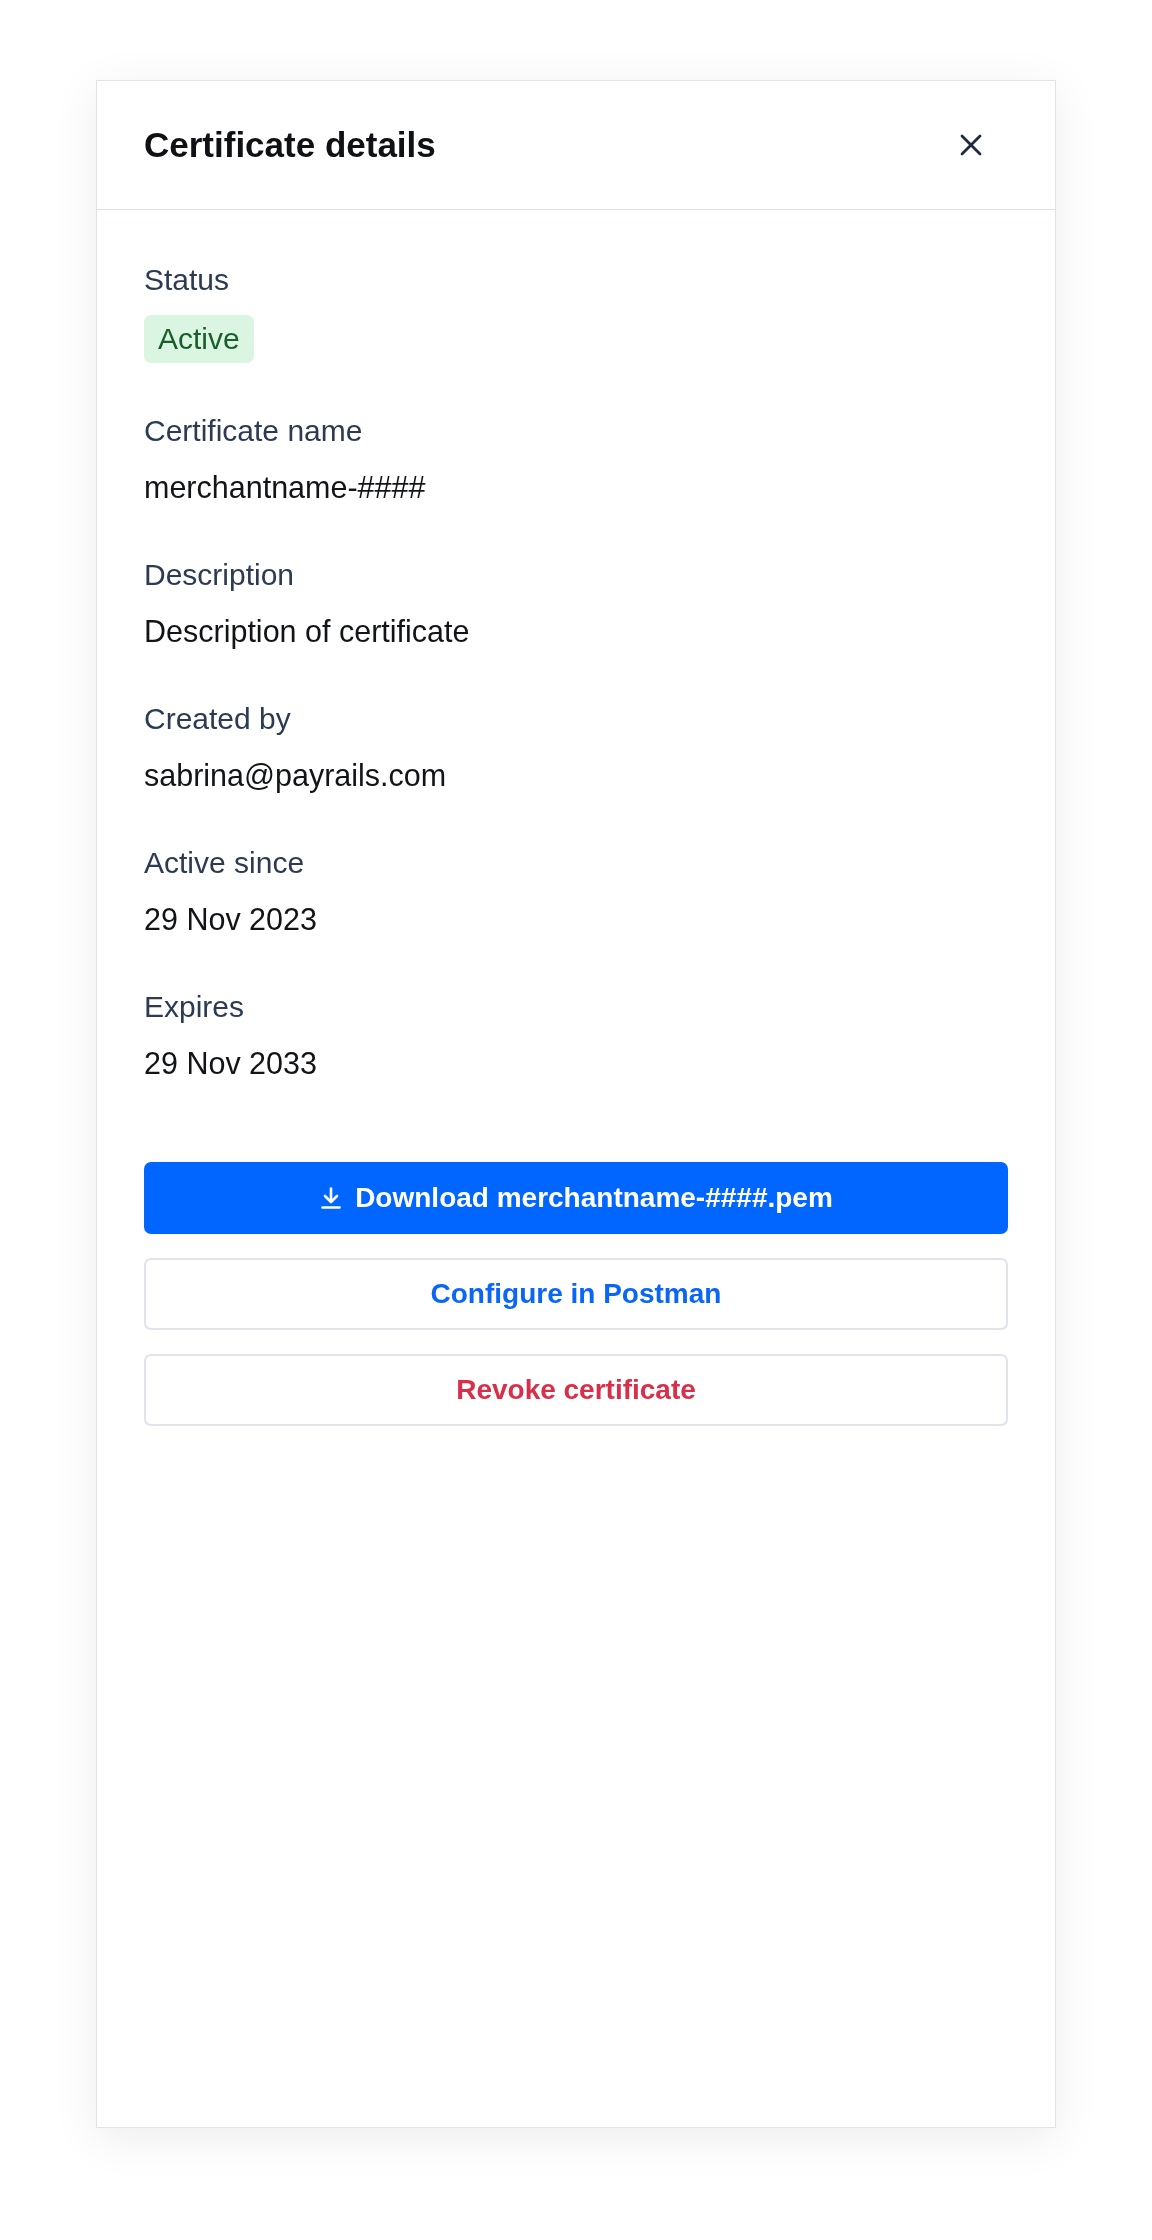  I want to click on panel-title: Certificate details, so click(290, 145).